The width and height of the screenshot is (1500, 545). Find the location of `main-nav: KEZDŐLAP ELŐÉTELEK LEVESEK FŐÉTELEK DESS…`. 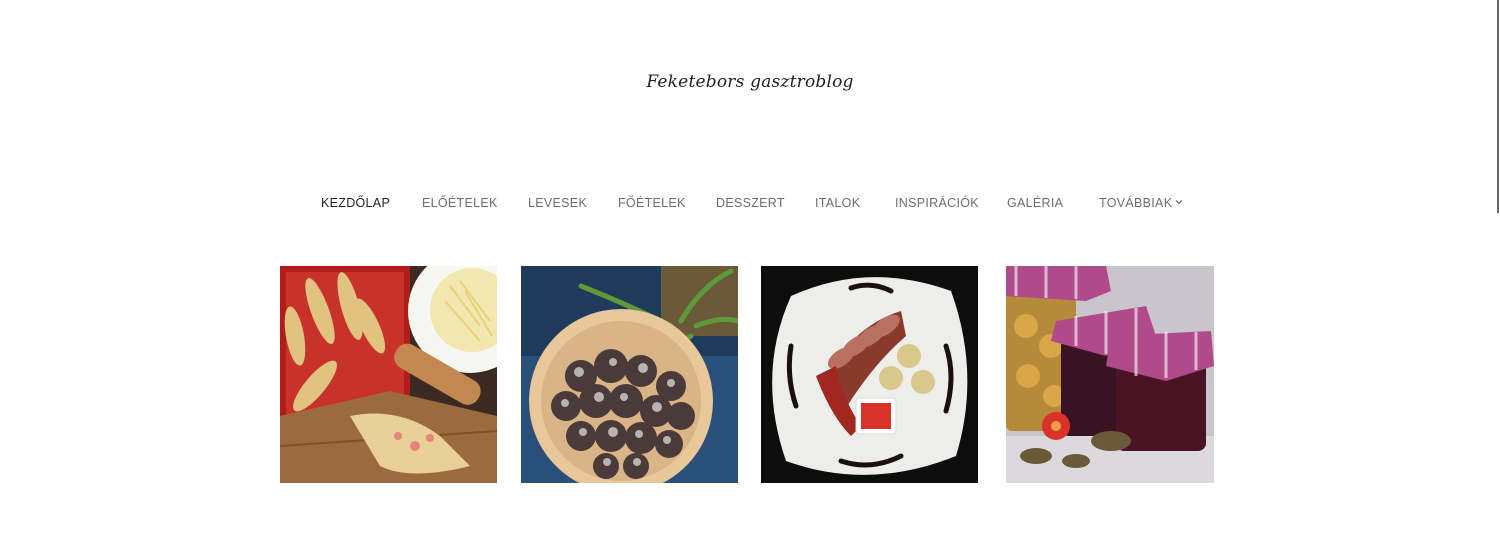

main-nav: KEZDŐLAP ELŐÉTELEK LEVESEK FŐÉTELEK DESS… is located at coordinates (750, 204).